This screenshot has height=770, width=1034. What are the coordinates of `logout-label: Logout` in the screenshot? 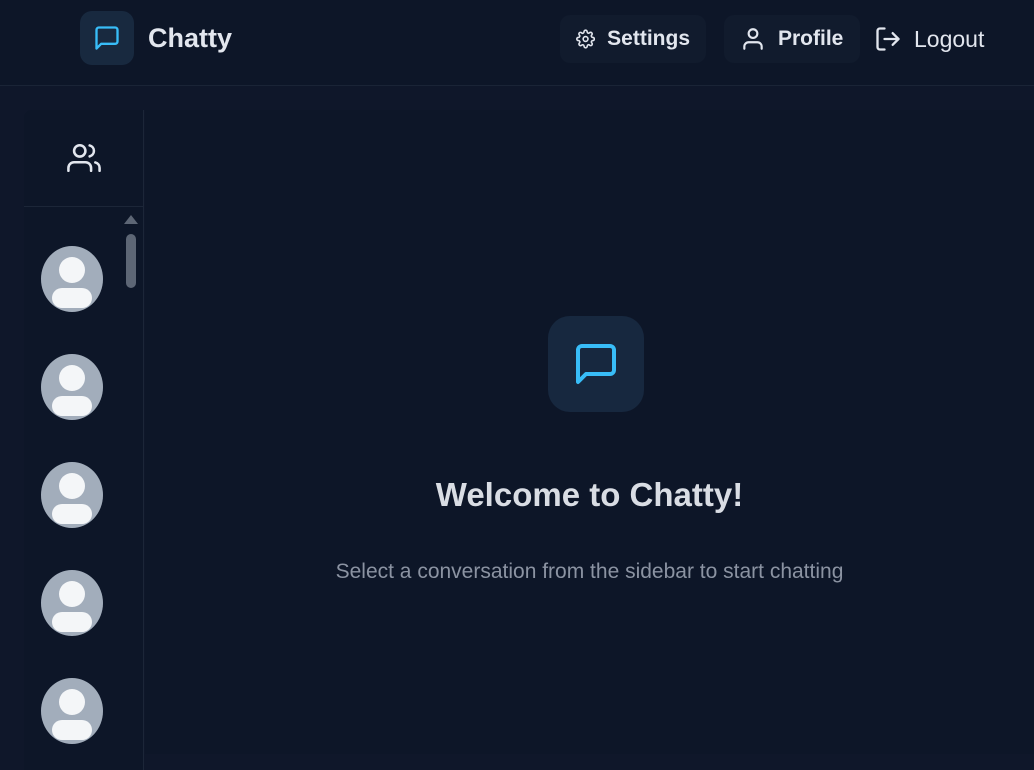 It's located at (949, 38).